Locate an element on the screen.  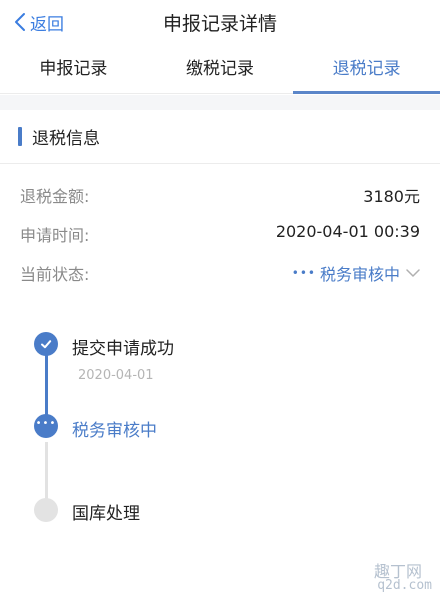
step-review-label: 税务审核中 is located at coordinates (114, 431).